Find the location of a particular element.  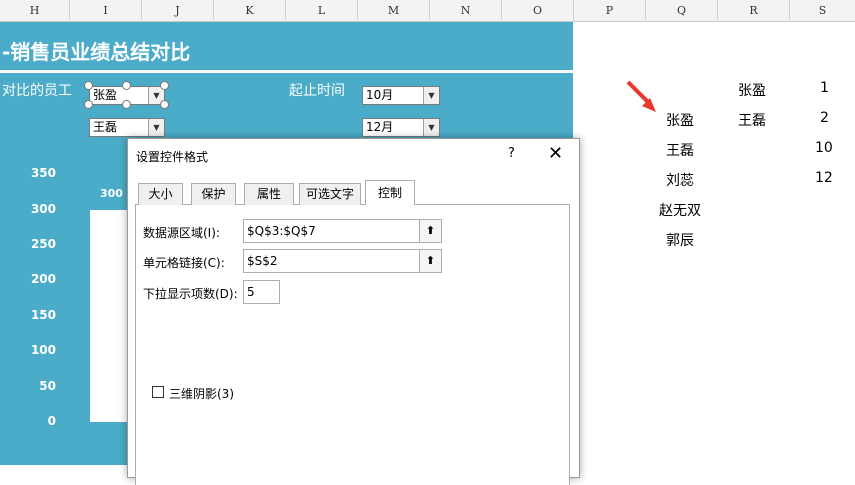

cell-link-value: $S$2 is located at coordinates (262, 261).